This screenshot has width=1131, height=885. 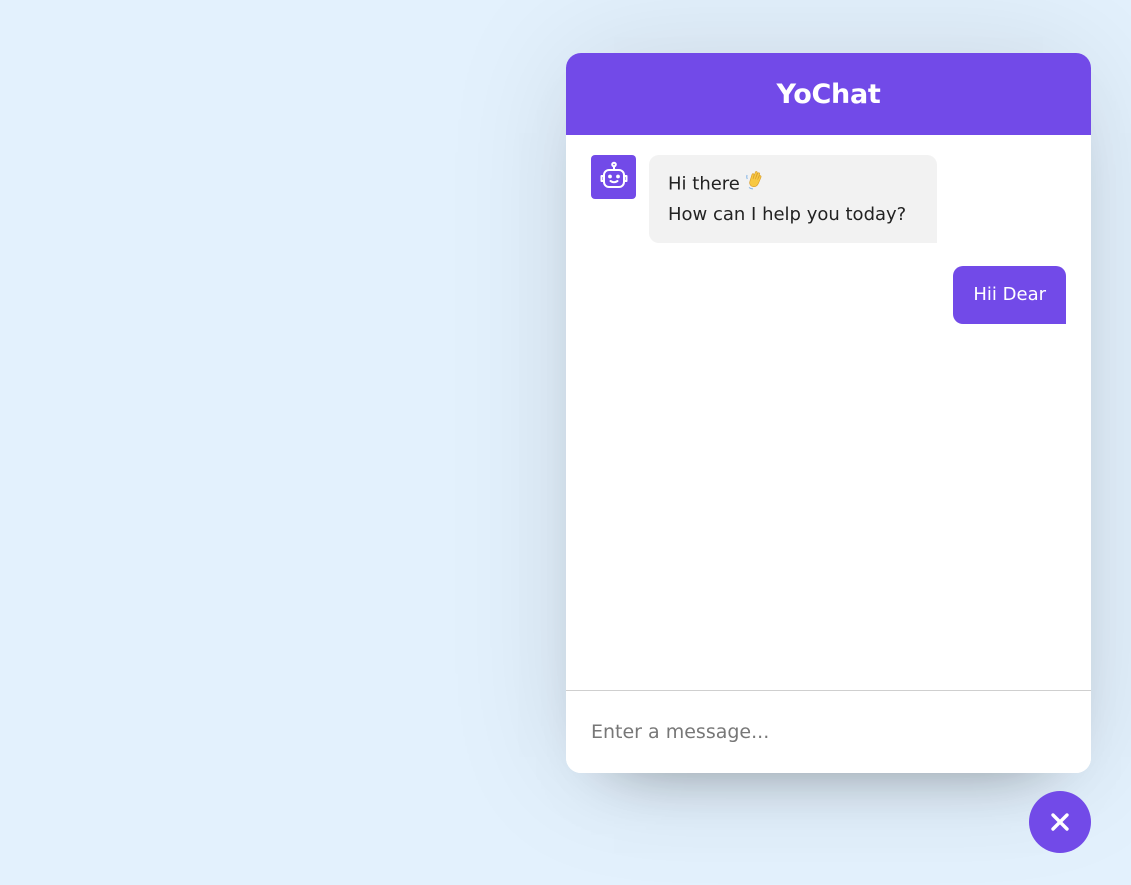 I want to click on outgoing-message: Hii Dear, so click(x=1009, y=295).